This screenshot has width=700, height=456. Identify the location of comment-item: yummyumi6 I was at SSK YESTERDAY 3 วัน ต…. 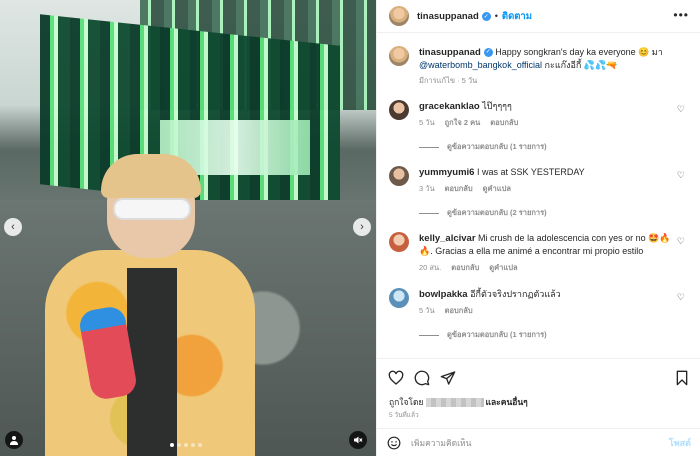
(539, 192).